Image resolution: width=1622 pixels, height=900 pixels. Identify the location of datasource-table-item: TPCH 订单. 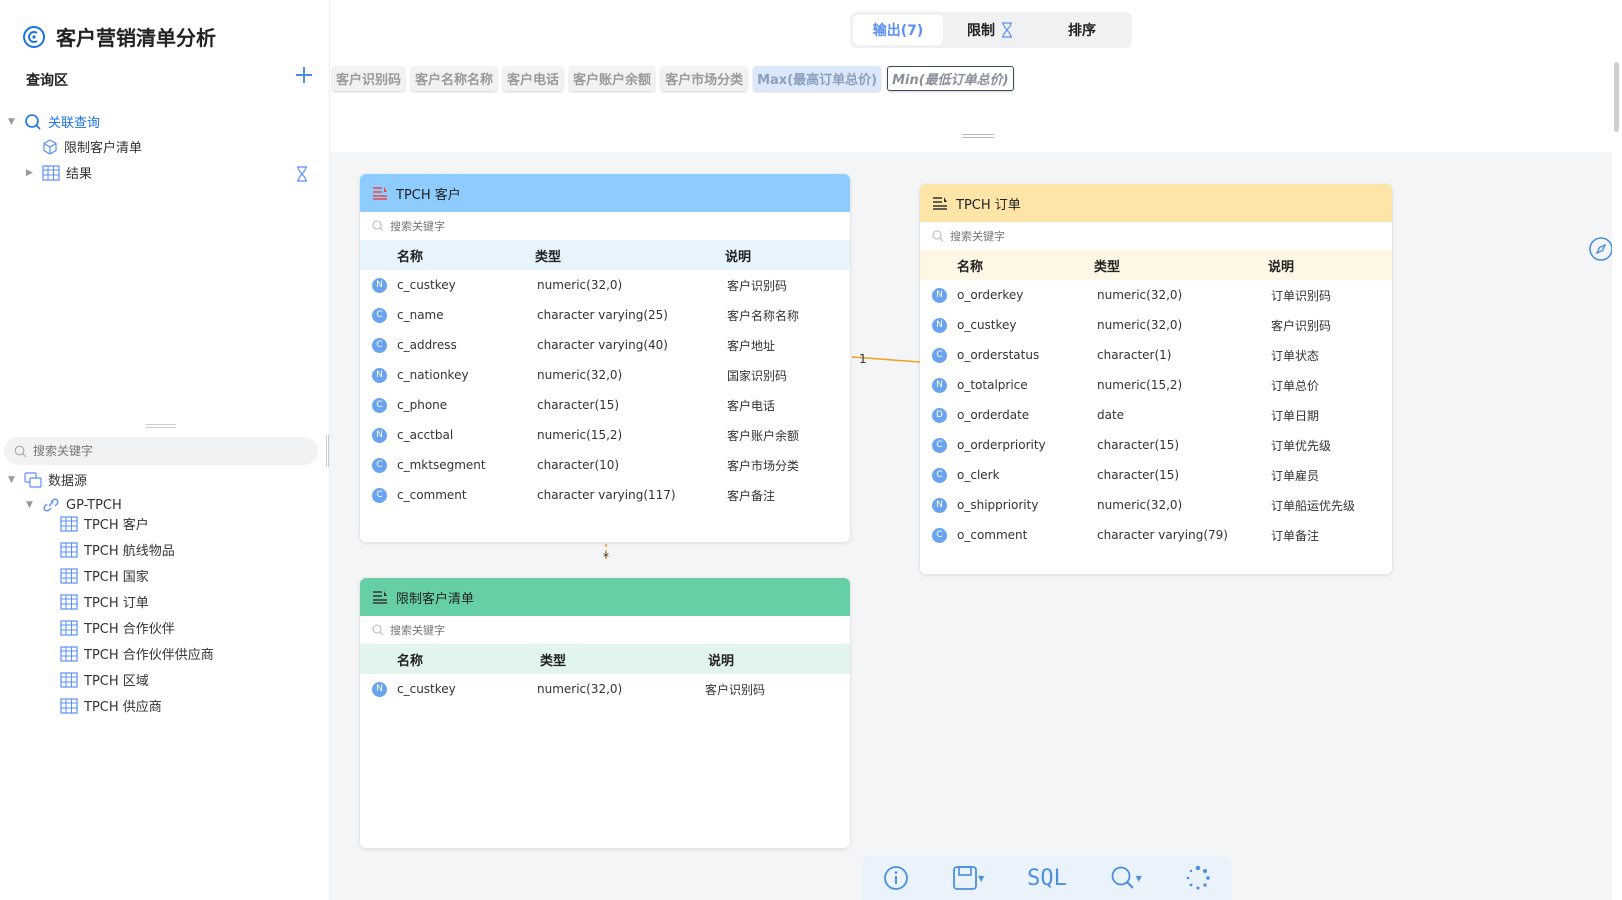
(104, 601).